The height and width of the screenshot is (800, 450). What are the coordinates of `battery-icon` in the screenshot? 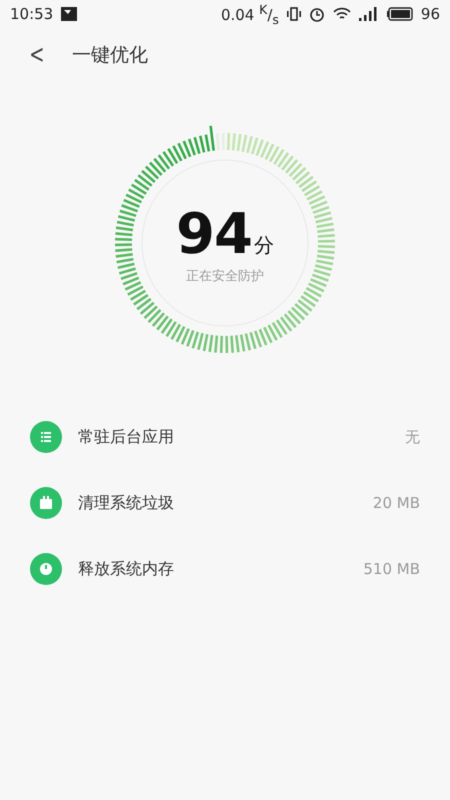 It's located at (399, 14).